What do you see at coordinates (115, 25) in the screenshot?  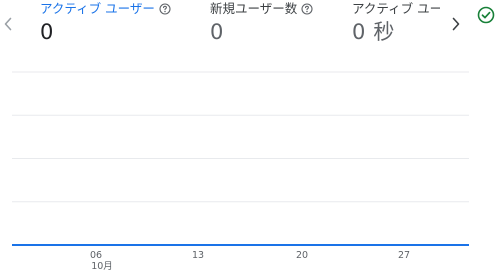 I see `metric-active-users: アクティブ ユーザー 0` at bounding box center [115, 25].